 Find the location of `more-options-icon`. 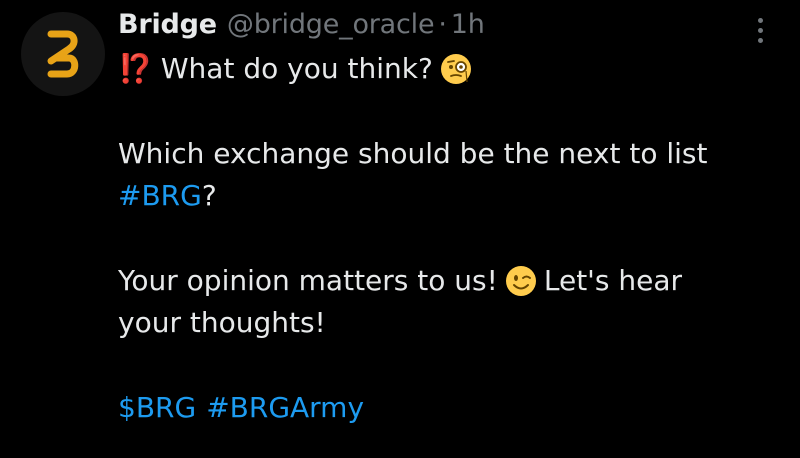

more-options-icon is located at coordinates (760, 30).